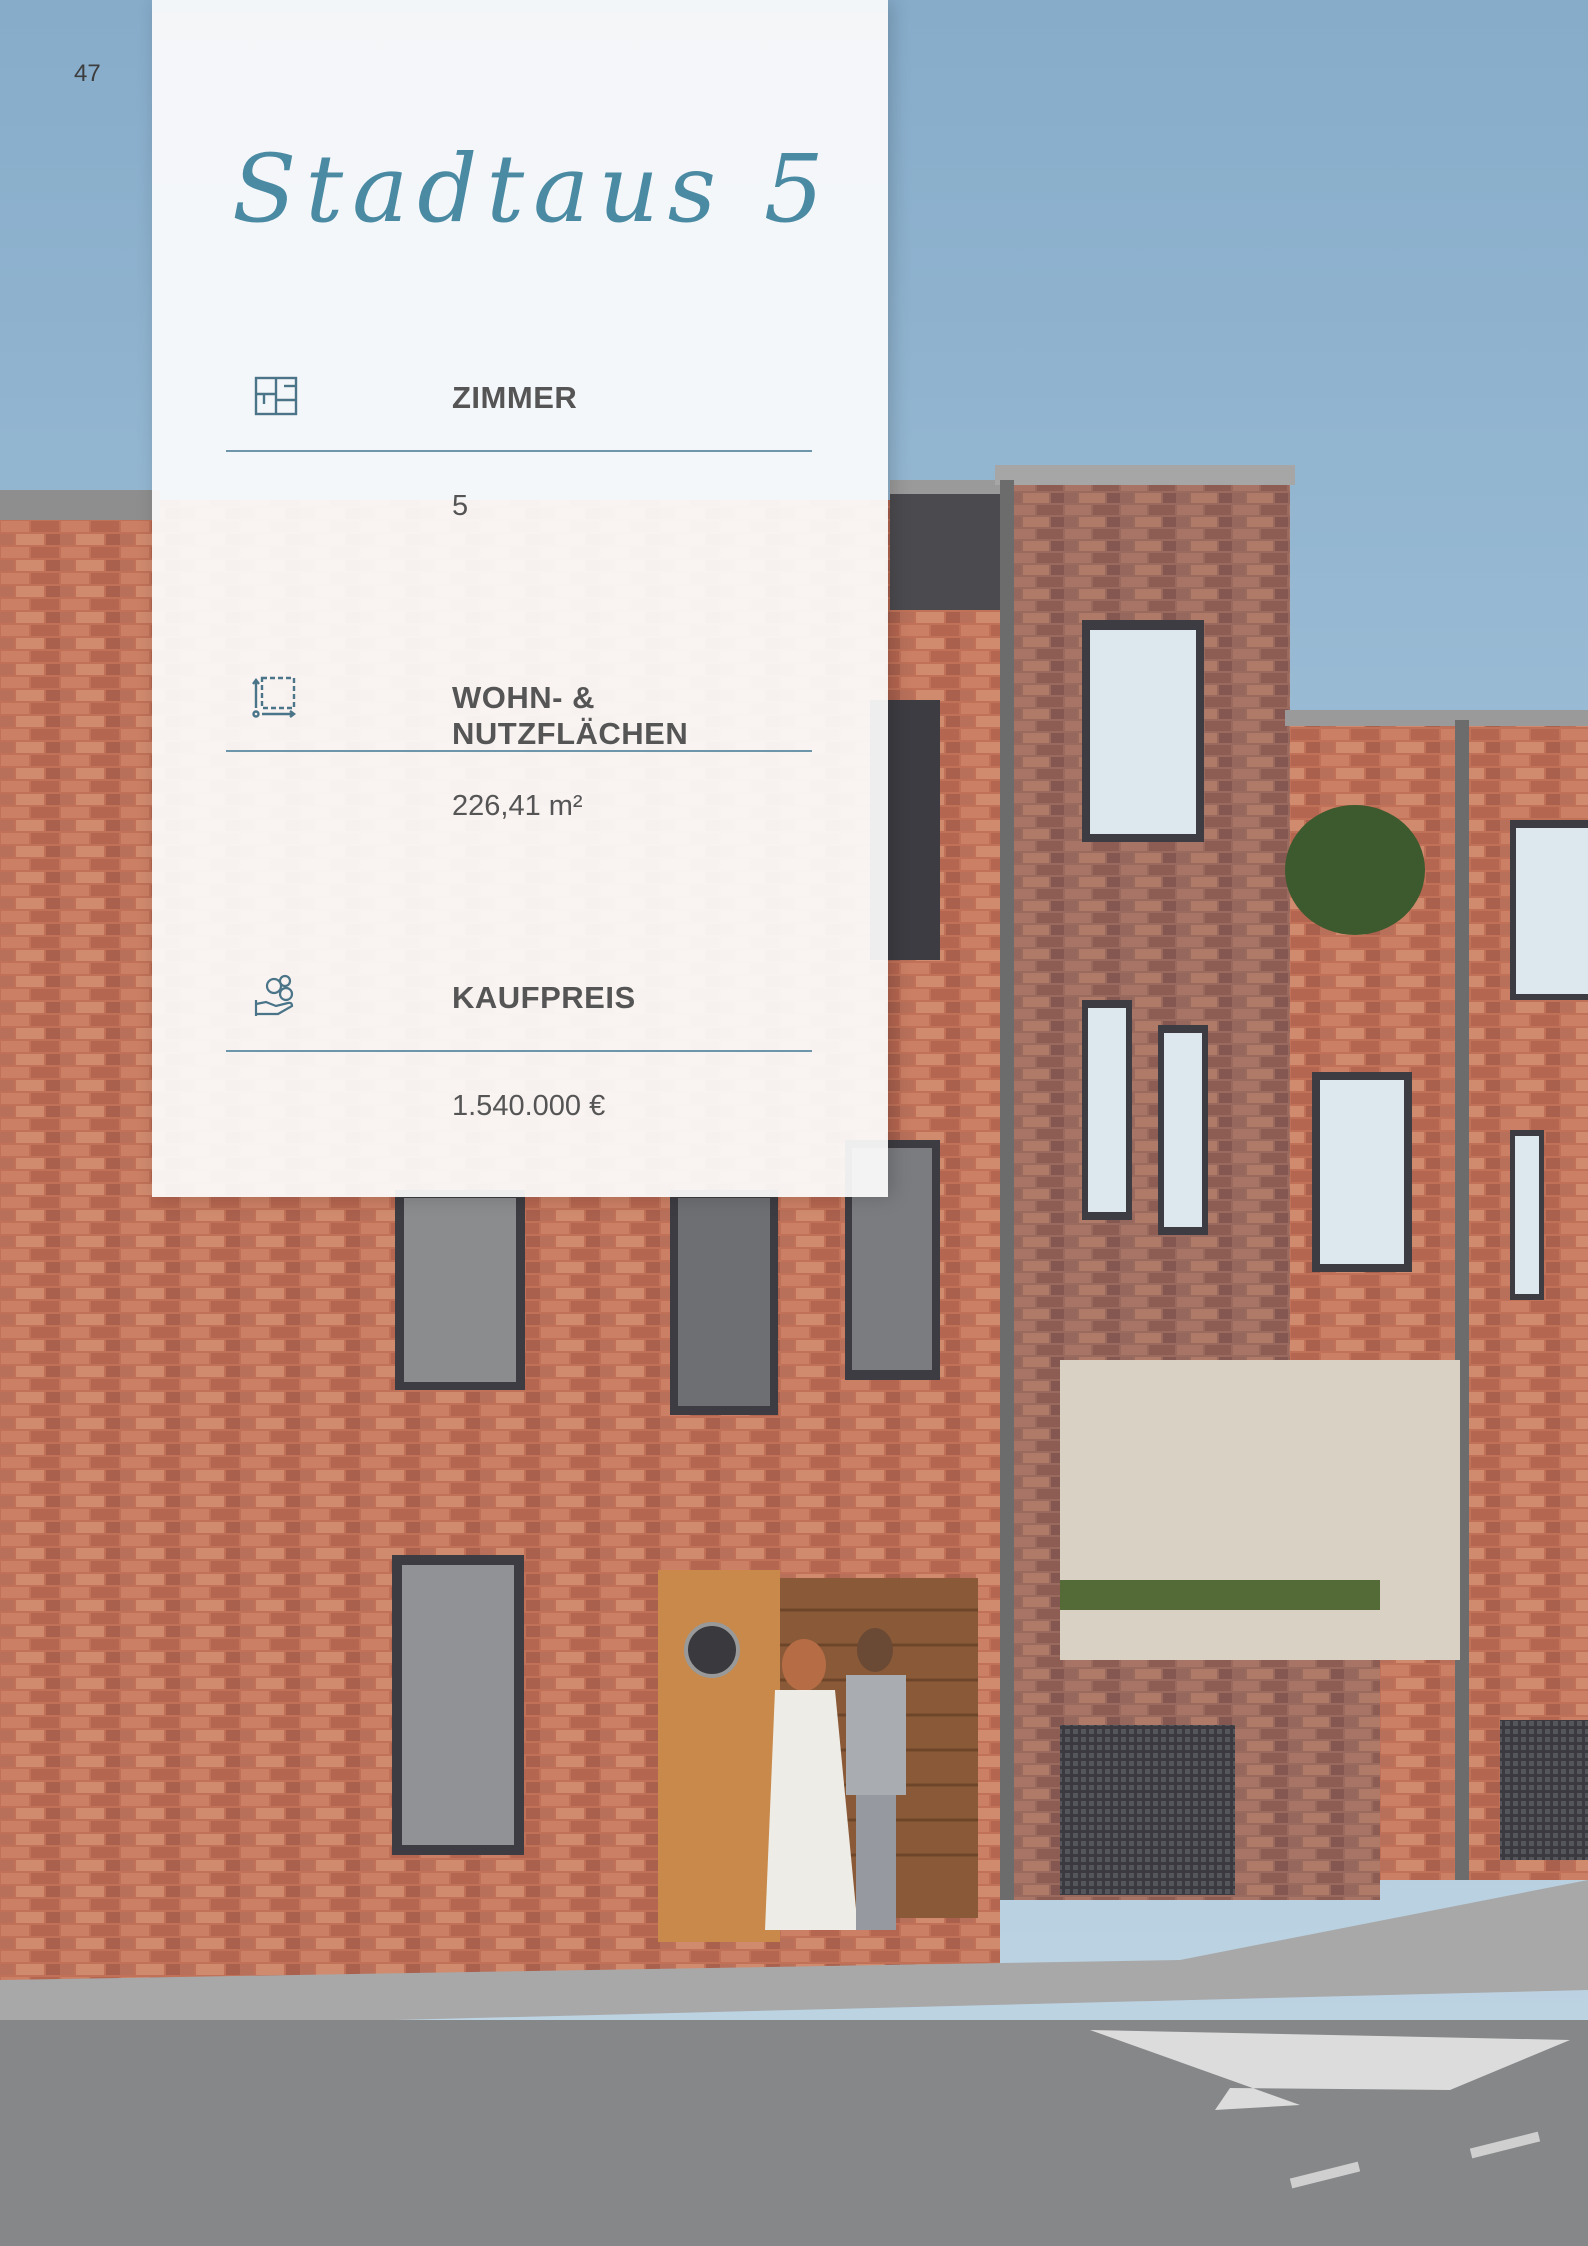  What do you see at coordinates (276, 396) in the screenshot?
I see `floor-plan-icon` at bounding box center [276, 396].